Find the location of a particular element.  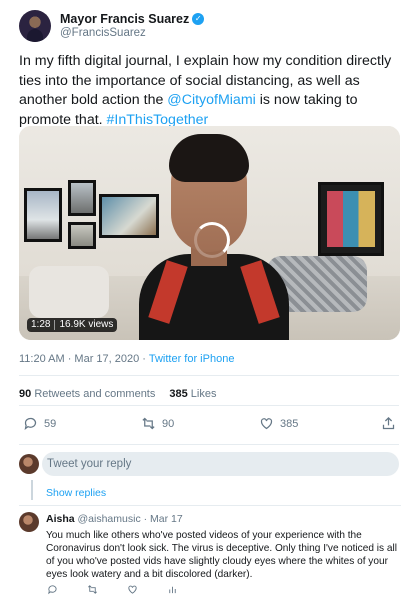

thread-line is located at coordinates (32, 490).